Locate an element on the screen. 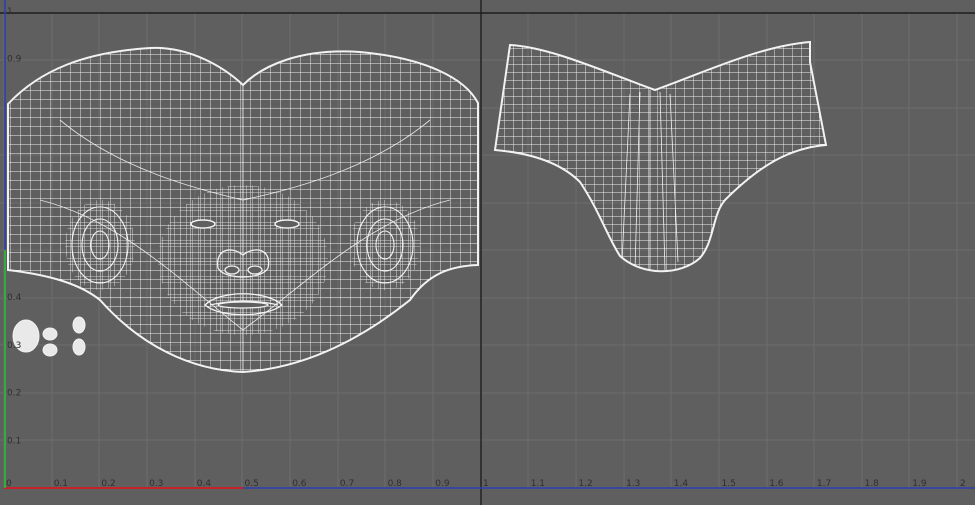 The image size is (975, 505). right-eye-hole is located at coordinates (287, 224).